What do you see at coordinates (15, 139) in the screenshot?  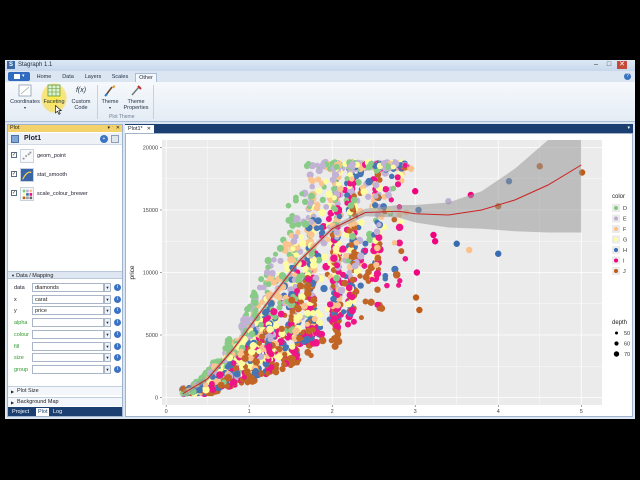 I see `plot-icon` at bounding box center [15, 139].